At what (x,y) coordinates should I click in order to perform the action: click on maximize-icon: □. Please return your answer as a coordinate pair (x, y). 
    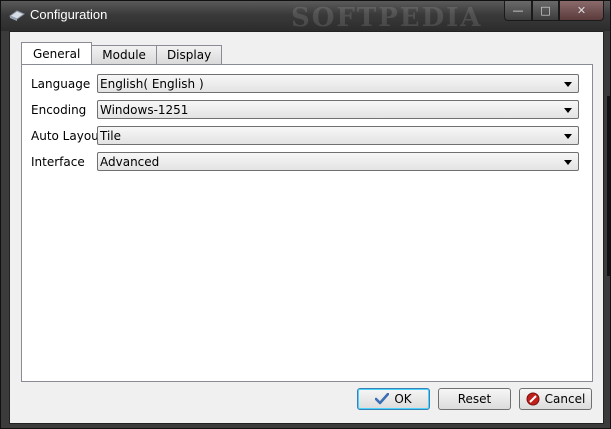
    Looking at the image, I should click on (545, 10).